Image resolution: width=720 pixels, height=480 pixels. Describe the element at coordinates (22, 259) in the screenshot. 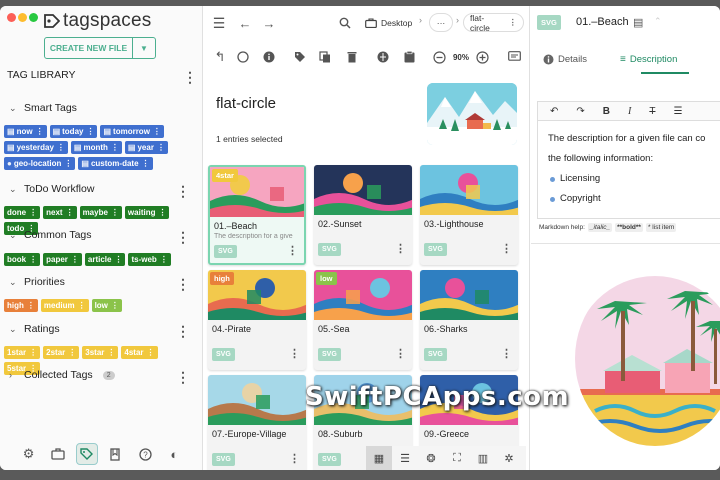

I see `tag-chip: book ⋮` at that location.